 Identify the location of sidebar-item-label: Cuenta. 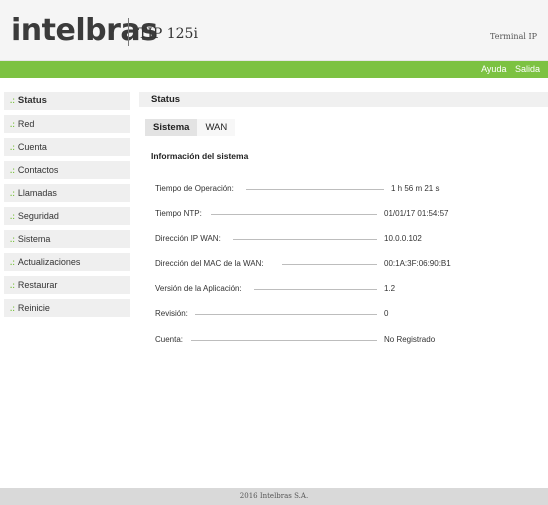
(32, 147).